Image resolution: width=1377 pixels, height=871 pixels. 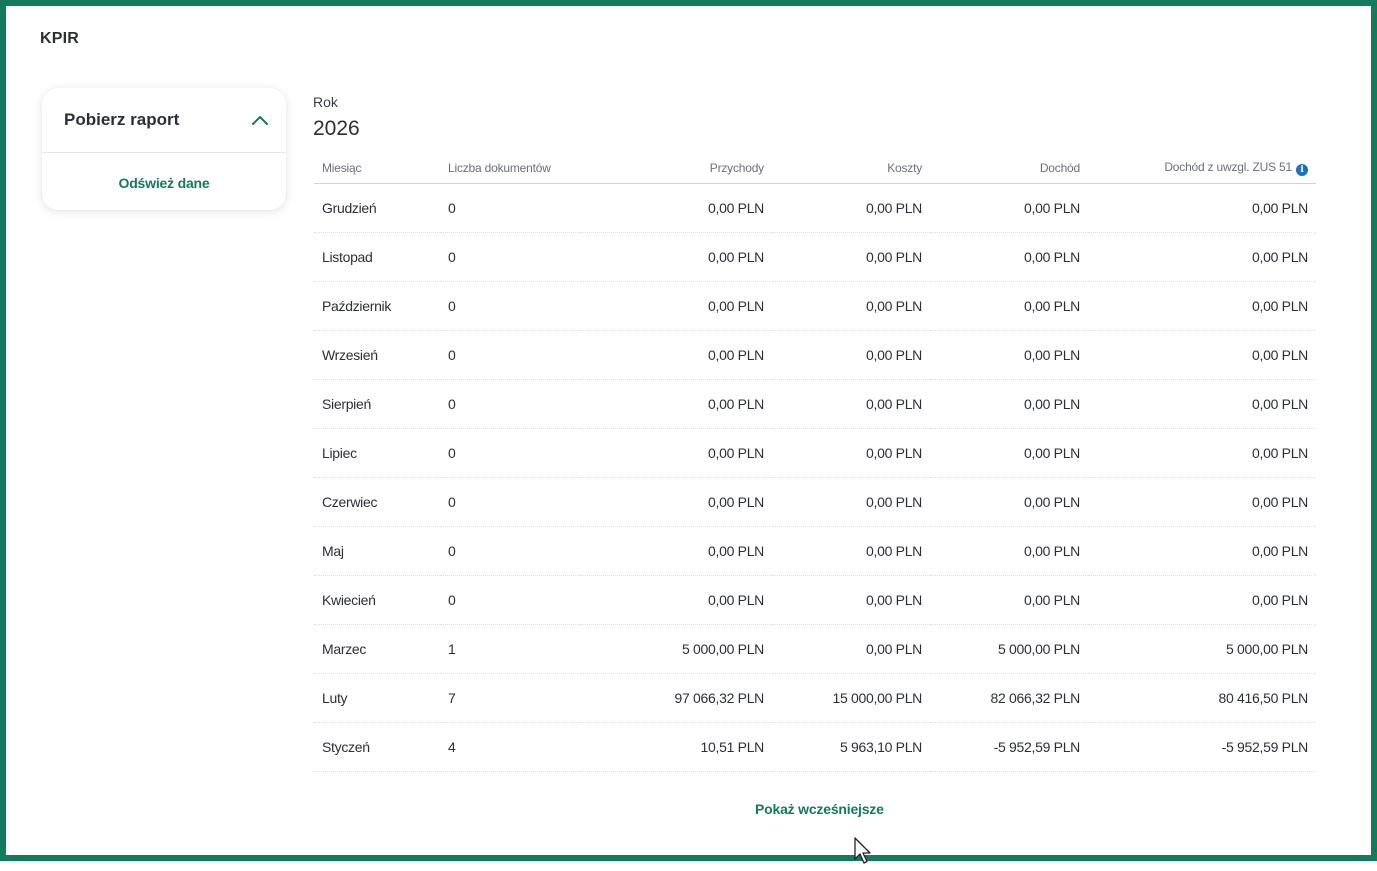 What do you see at coordinates (1009, 747) in the screenshot?
I see `cell-income: -5 952,59 PLN` at bounding box center [1009, 747].